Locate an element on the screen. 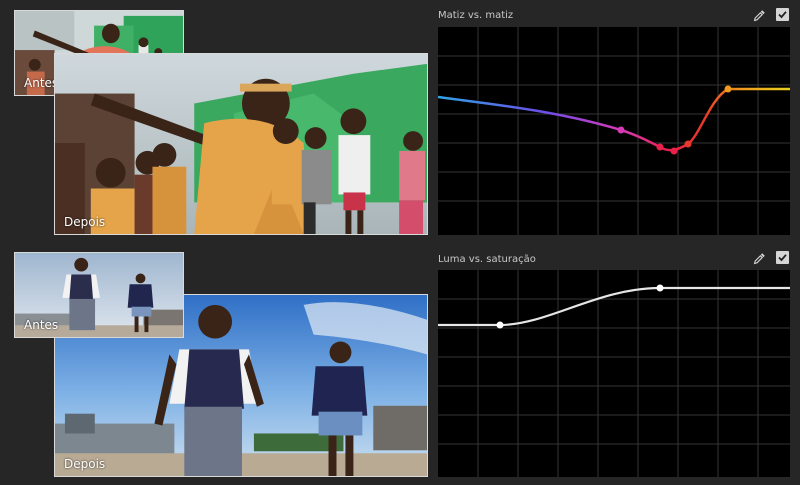  hue-curve is located at coordinates (614, 119).